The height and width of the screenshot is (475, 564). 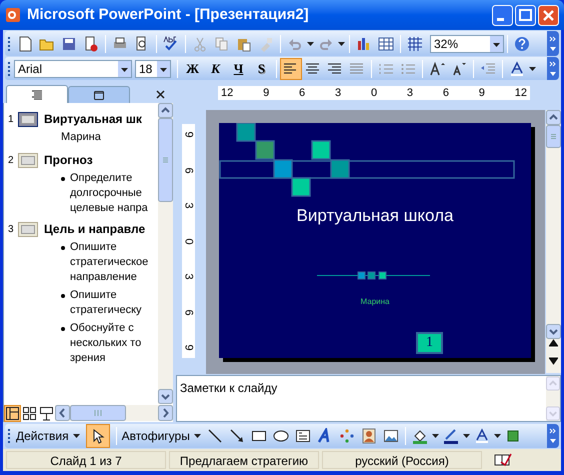 What do you see at coordinates (48, 436) in the screenshot?
I see `actions-menu: Действия` at bounding box center [48, 436].